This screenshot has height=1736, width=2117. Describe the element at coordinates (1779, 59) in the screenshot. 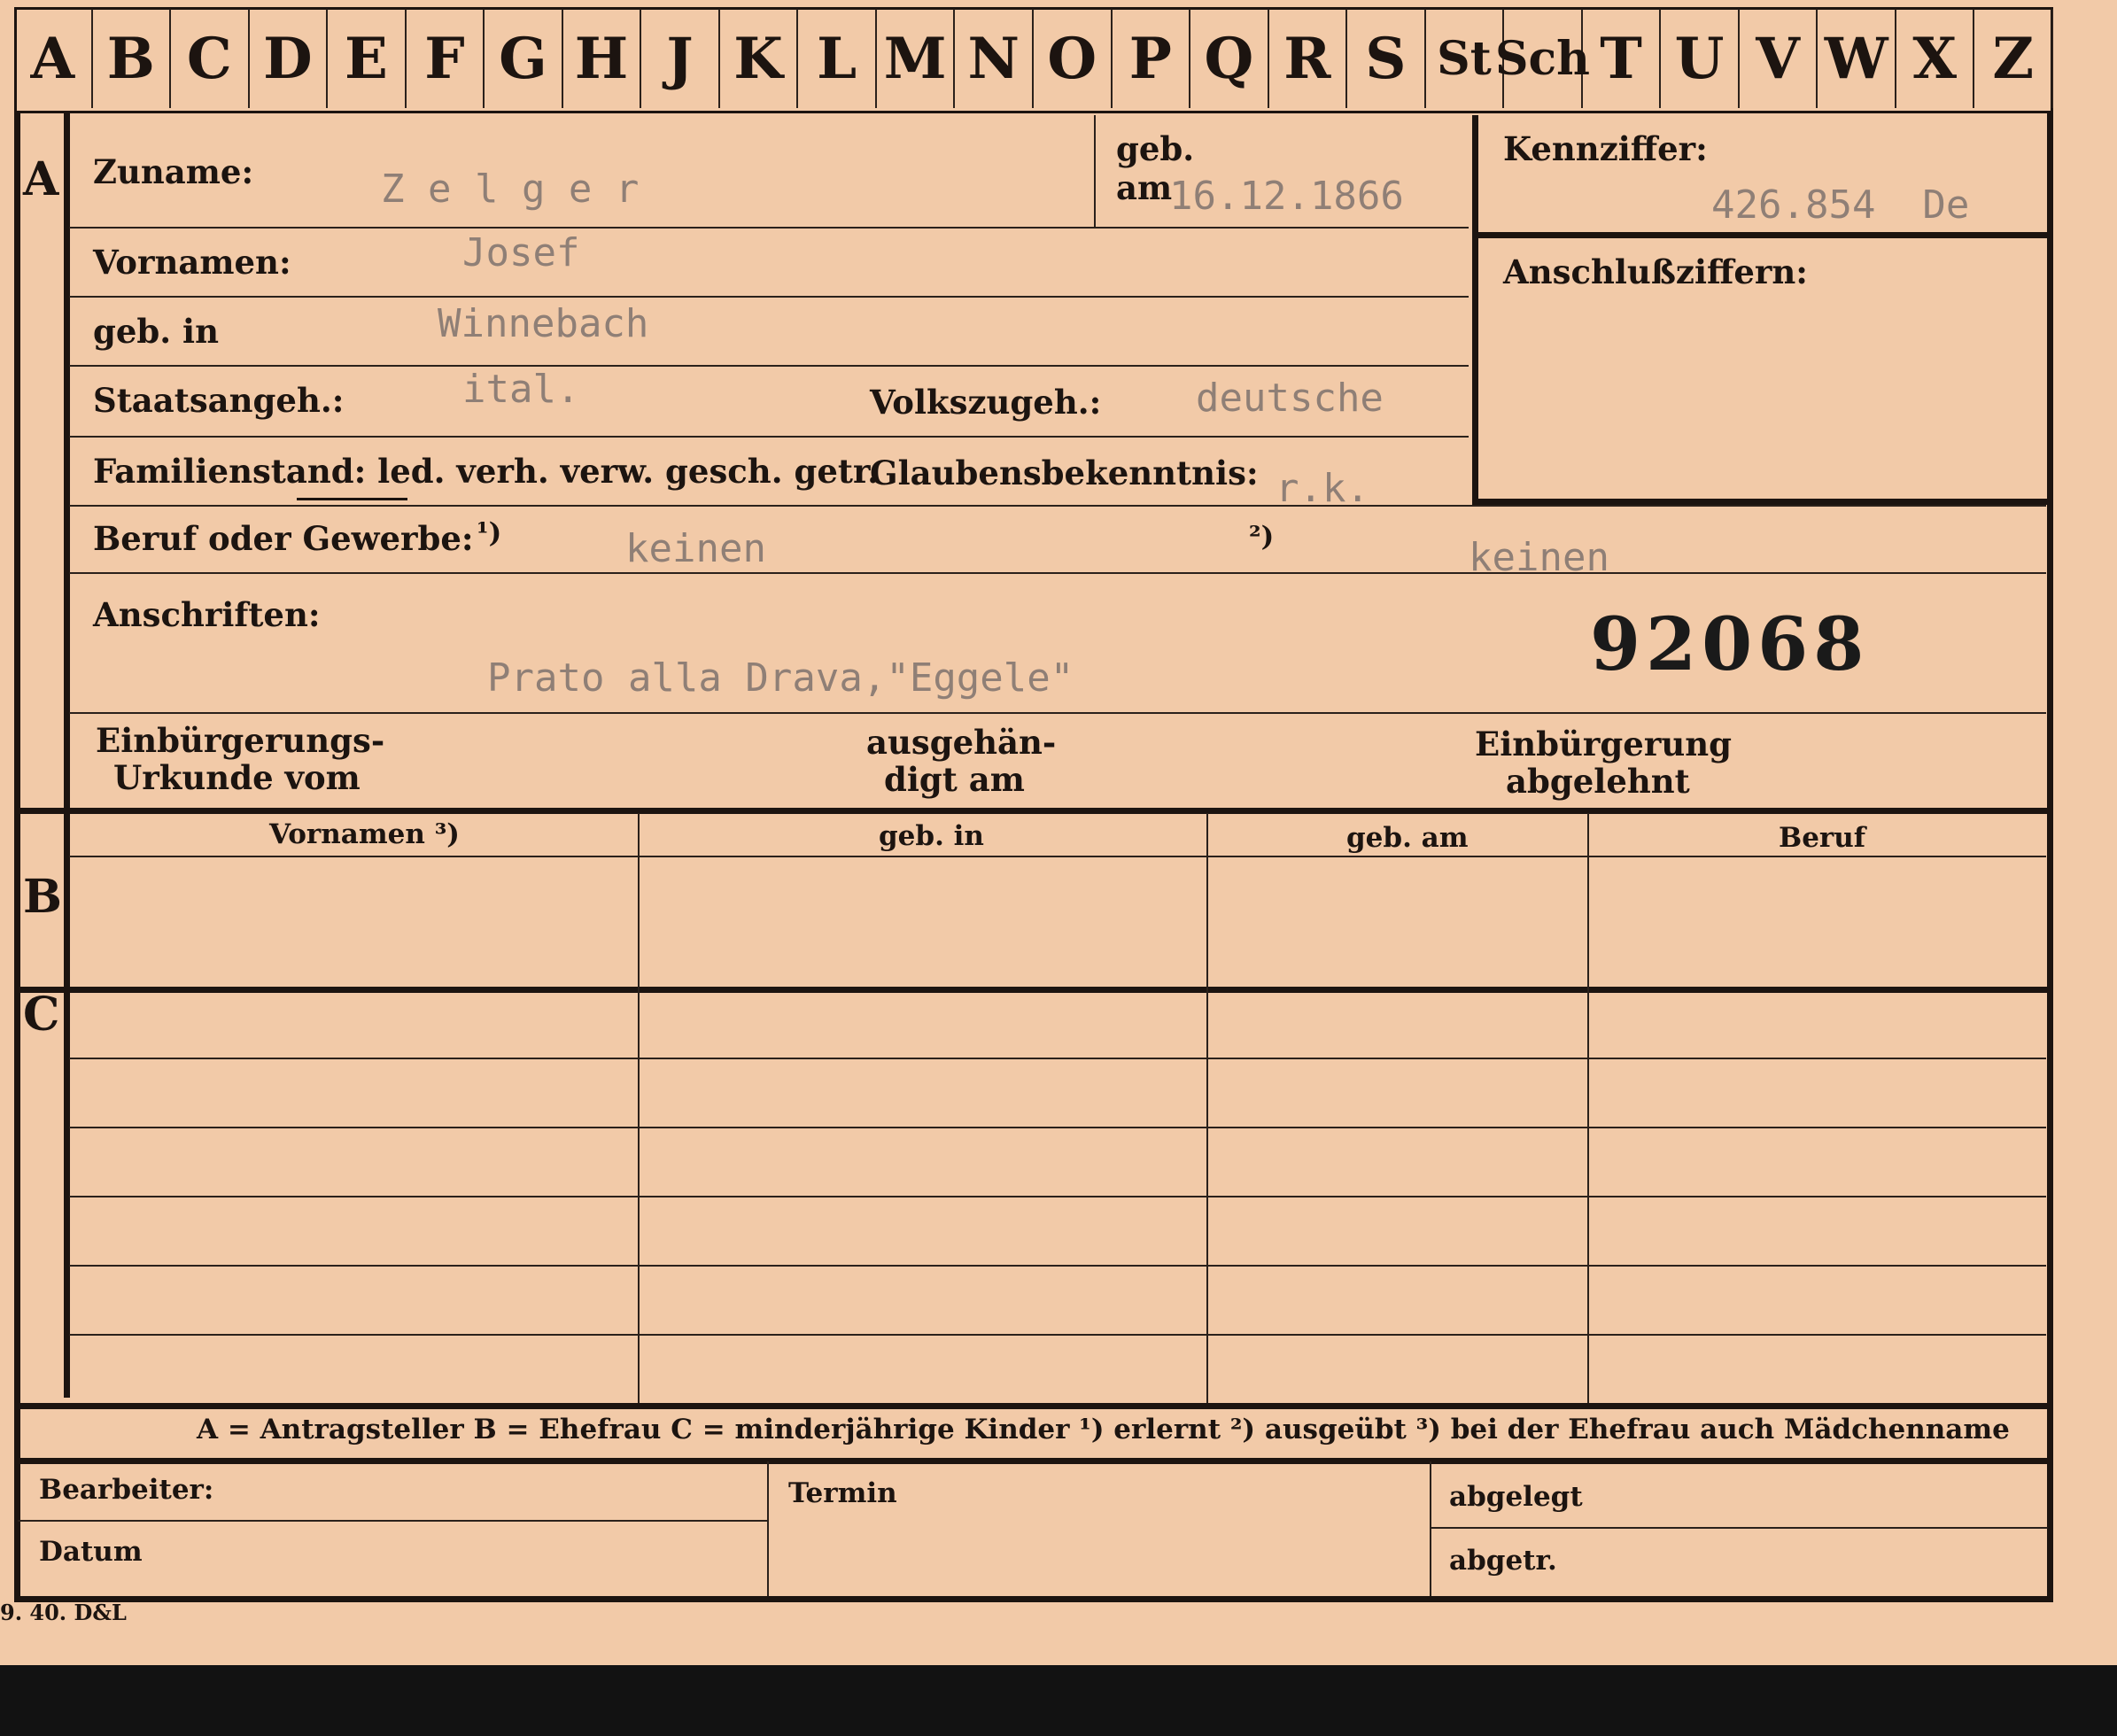

I see `alphabet-tab-v: V` at that location.